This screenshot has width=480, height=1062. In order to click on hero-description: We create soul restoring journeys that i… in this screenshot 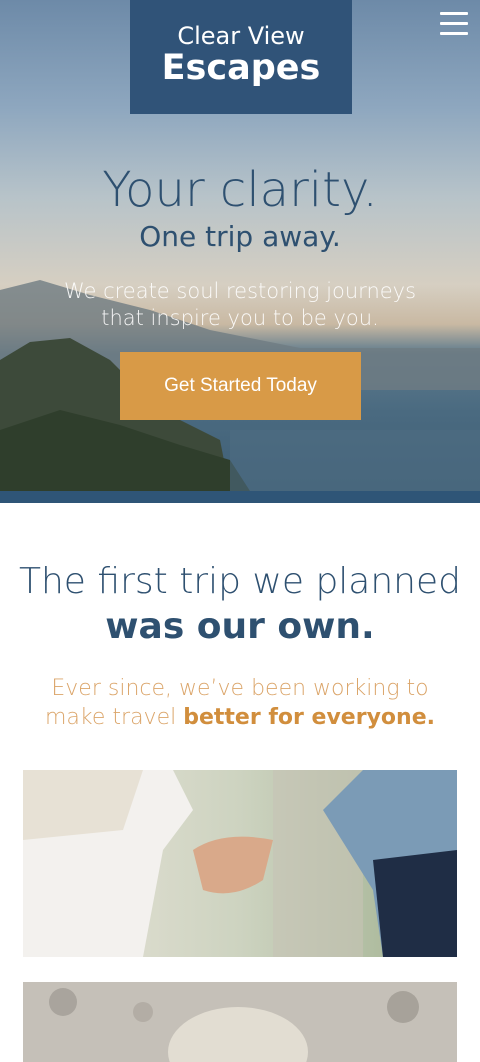, I will do `click(240, 304)`.